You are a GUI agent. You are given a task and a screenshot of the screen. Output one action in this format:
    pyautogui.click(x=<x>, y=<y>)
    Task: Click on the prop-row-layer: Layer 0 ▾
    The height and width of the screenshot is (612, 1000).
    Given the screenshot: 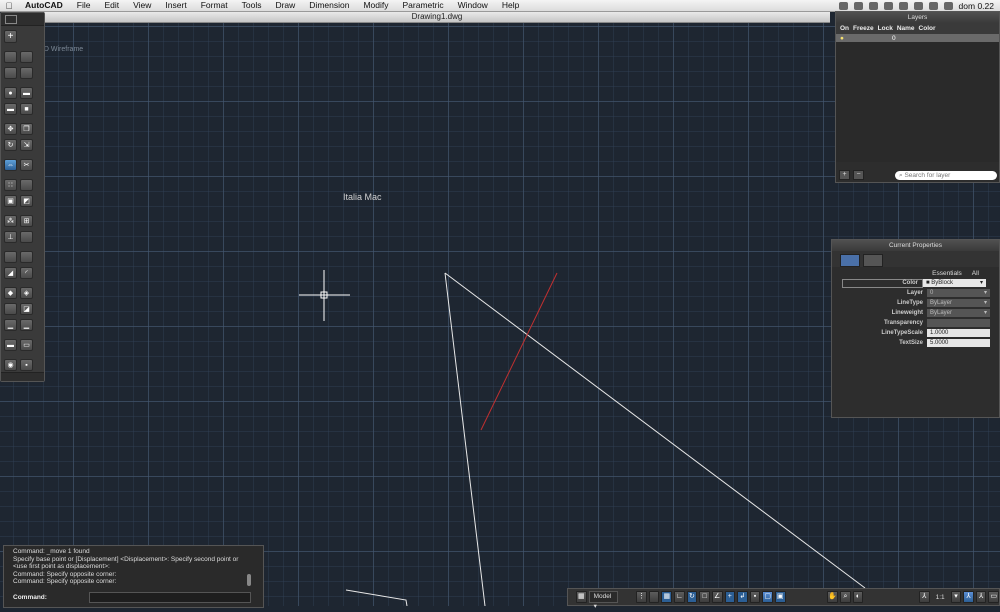 What is the action you would take?
    pyautogui.click(x=915, y=293)
    